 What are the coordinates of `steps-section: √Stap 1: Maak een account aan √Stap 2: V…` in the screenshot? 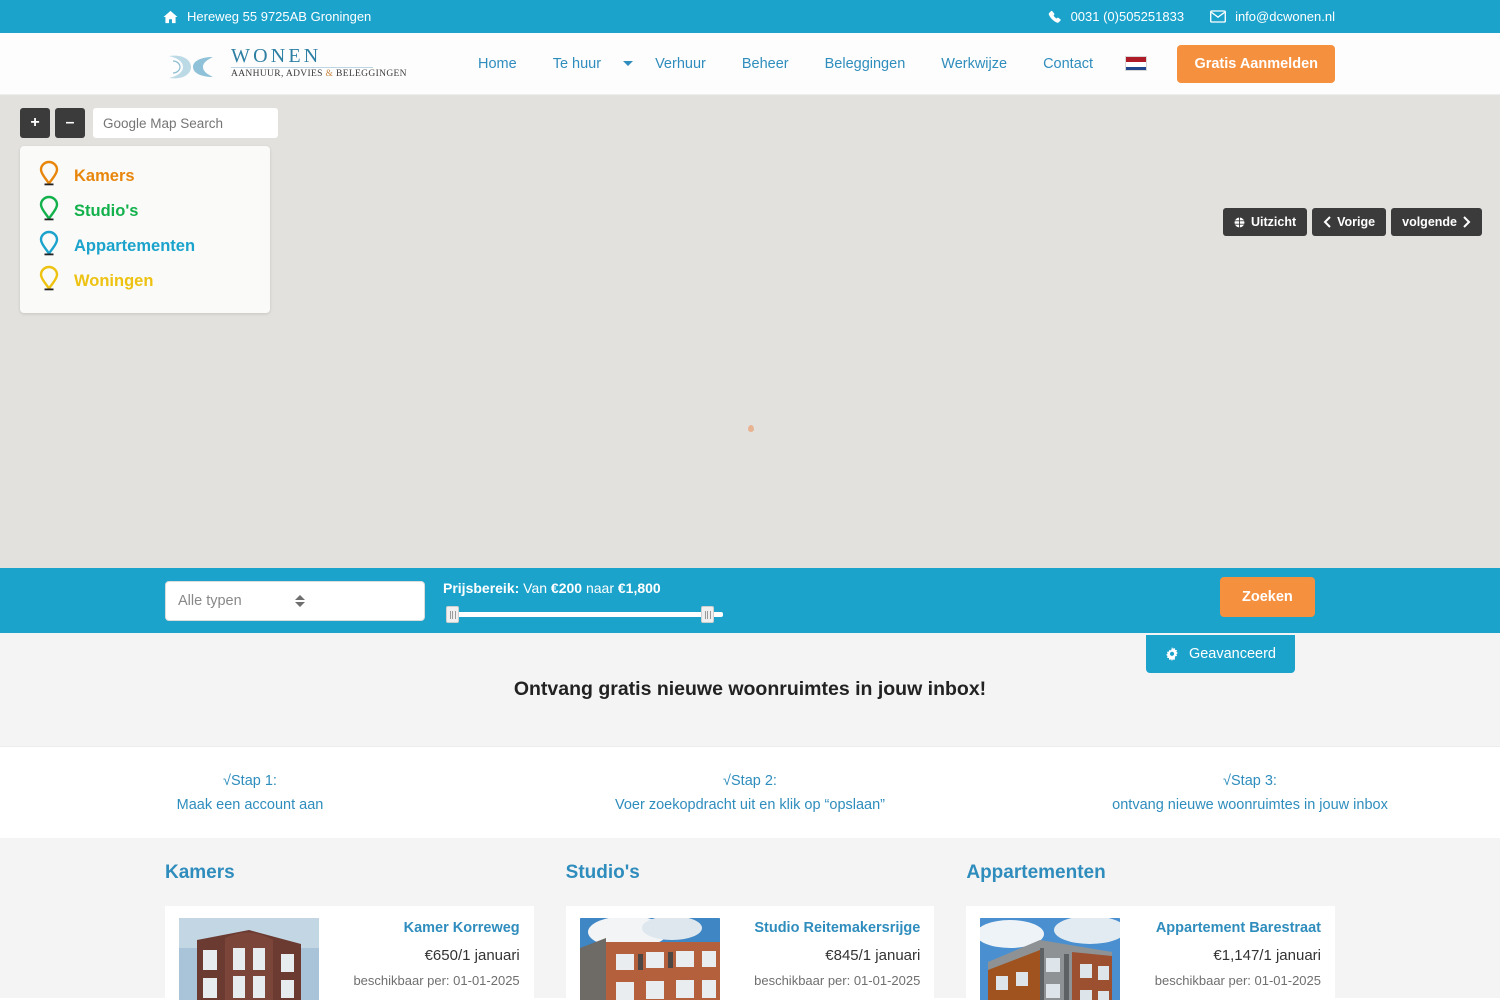 It's located at (750, 792).